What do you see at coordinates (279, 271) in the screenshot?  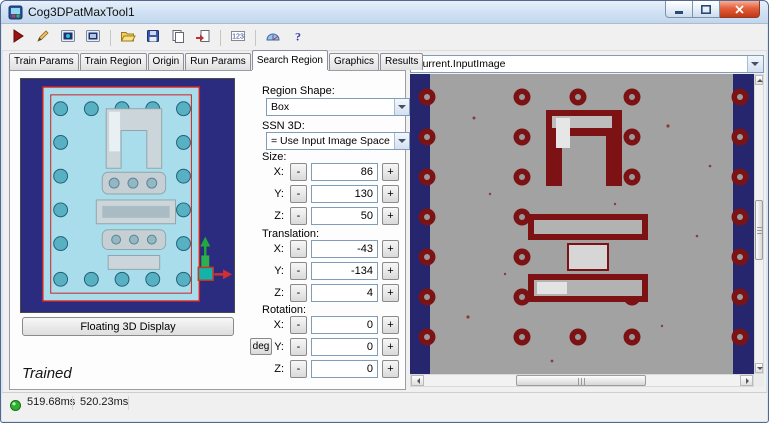 I see `translation-y-label: Y:` at bounding box center [279, 271].